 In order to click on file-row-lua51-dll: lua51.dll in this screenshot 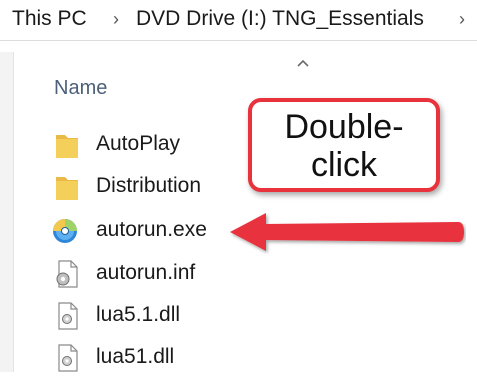, I will do `click(150, 357)`.